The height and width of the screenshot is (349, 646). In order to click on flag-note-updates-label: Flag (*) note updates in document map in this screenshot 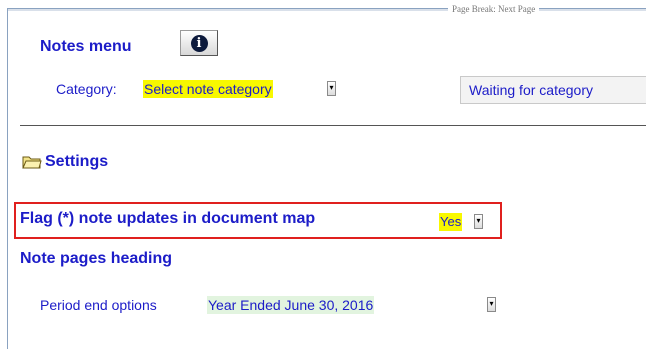, I will do `click(168, 218)`.